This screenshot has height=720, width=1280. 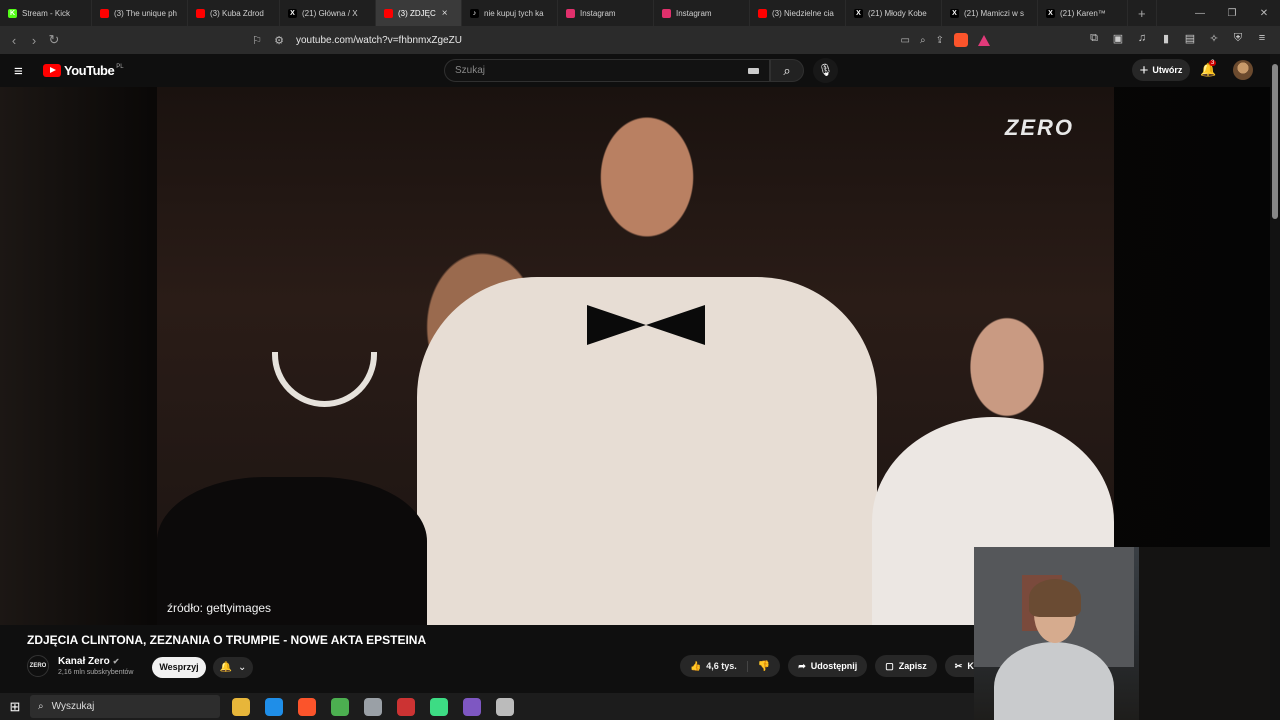 I want to click on scrollbar-thumb, so click(x=1275, y=141).